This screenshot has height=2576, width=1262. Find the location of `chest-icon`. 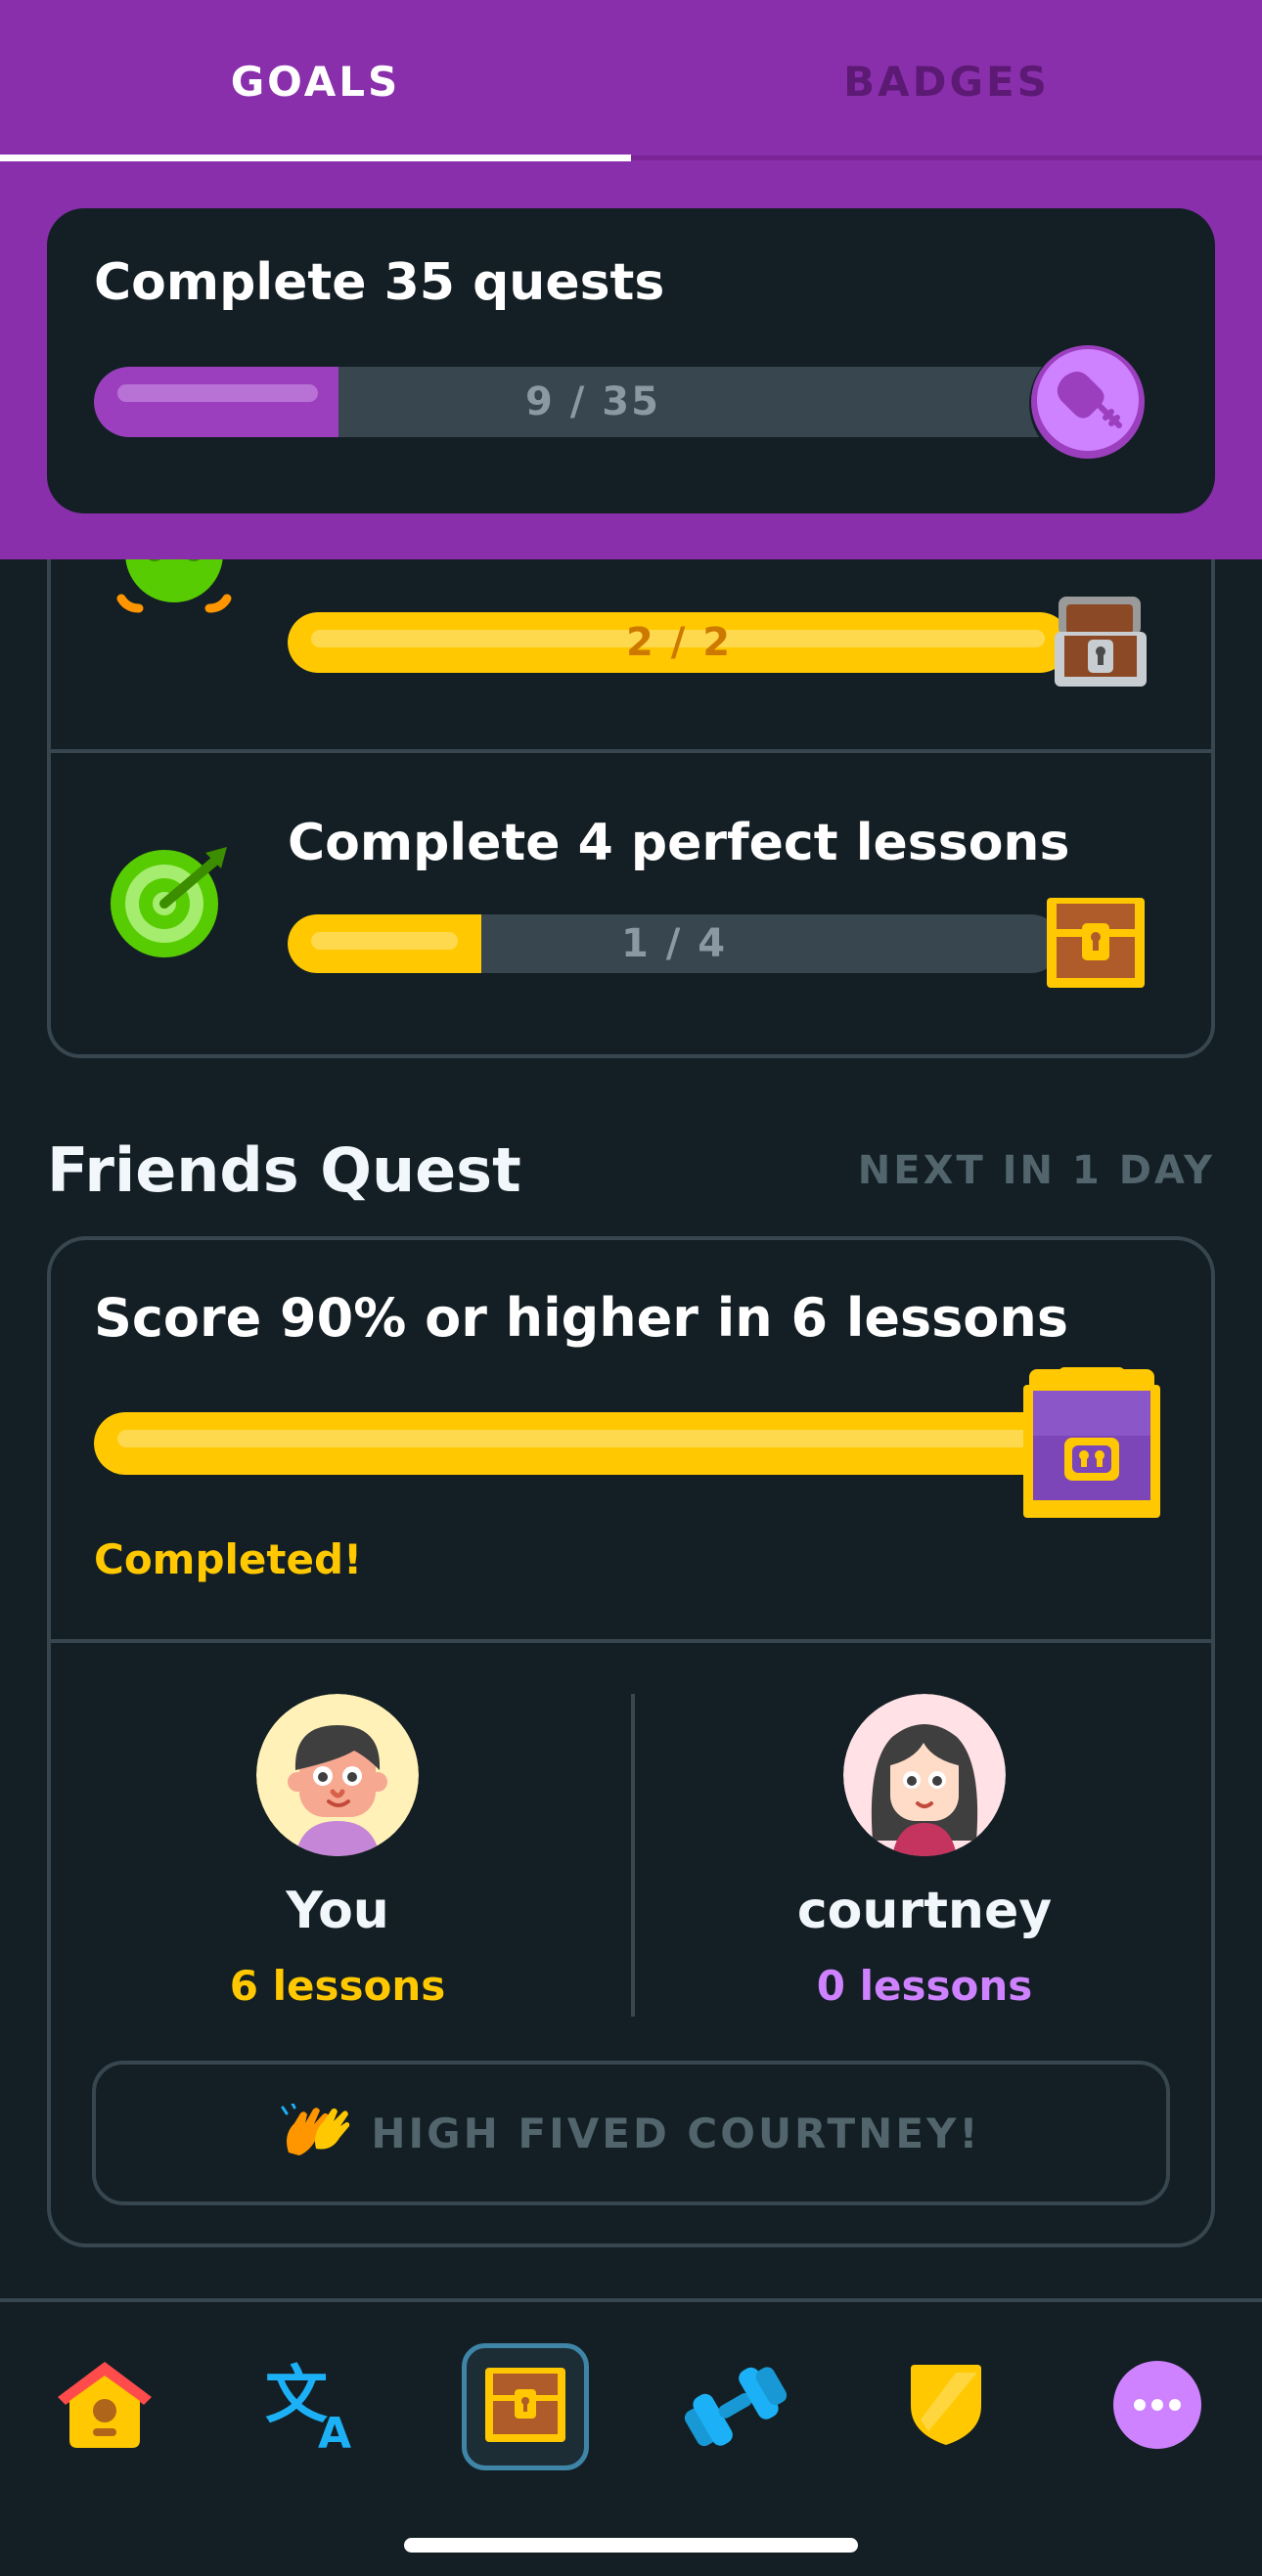

chest-icon is located at coordinates (525, 2407).